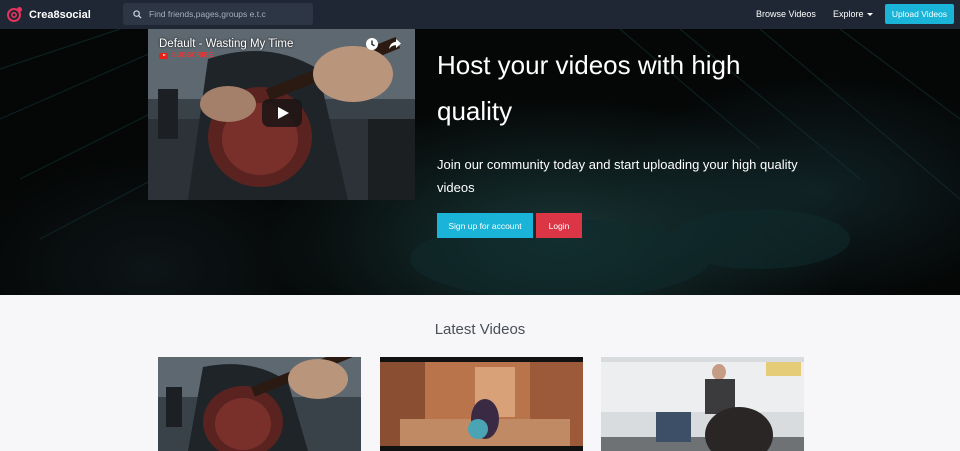 This screenshot has height=451, width=960. What do you see at coordinates (163, 55) in the screenshot?
I see `youtube-icon` at bounding box center [163, 55].